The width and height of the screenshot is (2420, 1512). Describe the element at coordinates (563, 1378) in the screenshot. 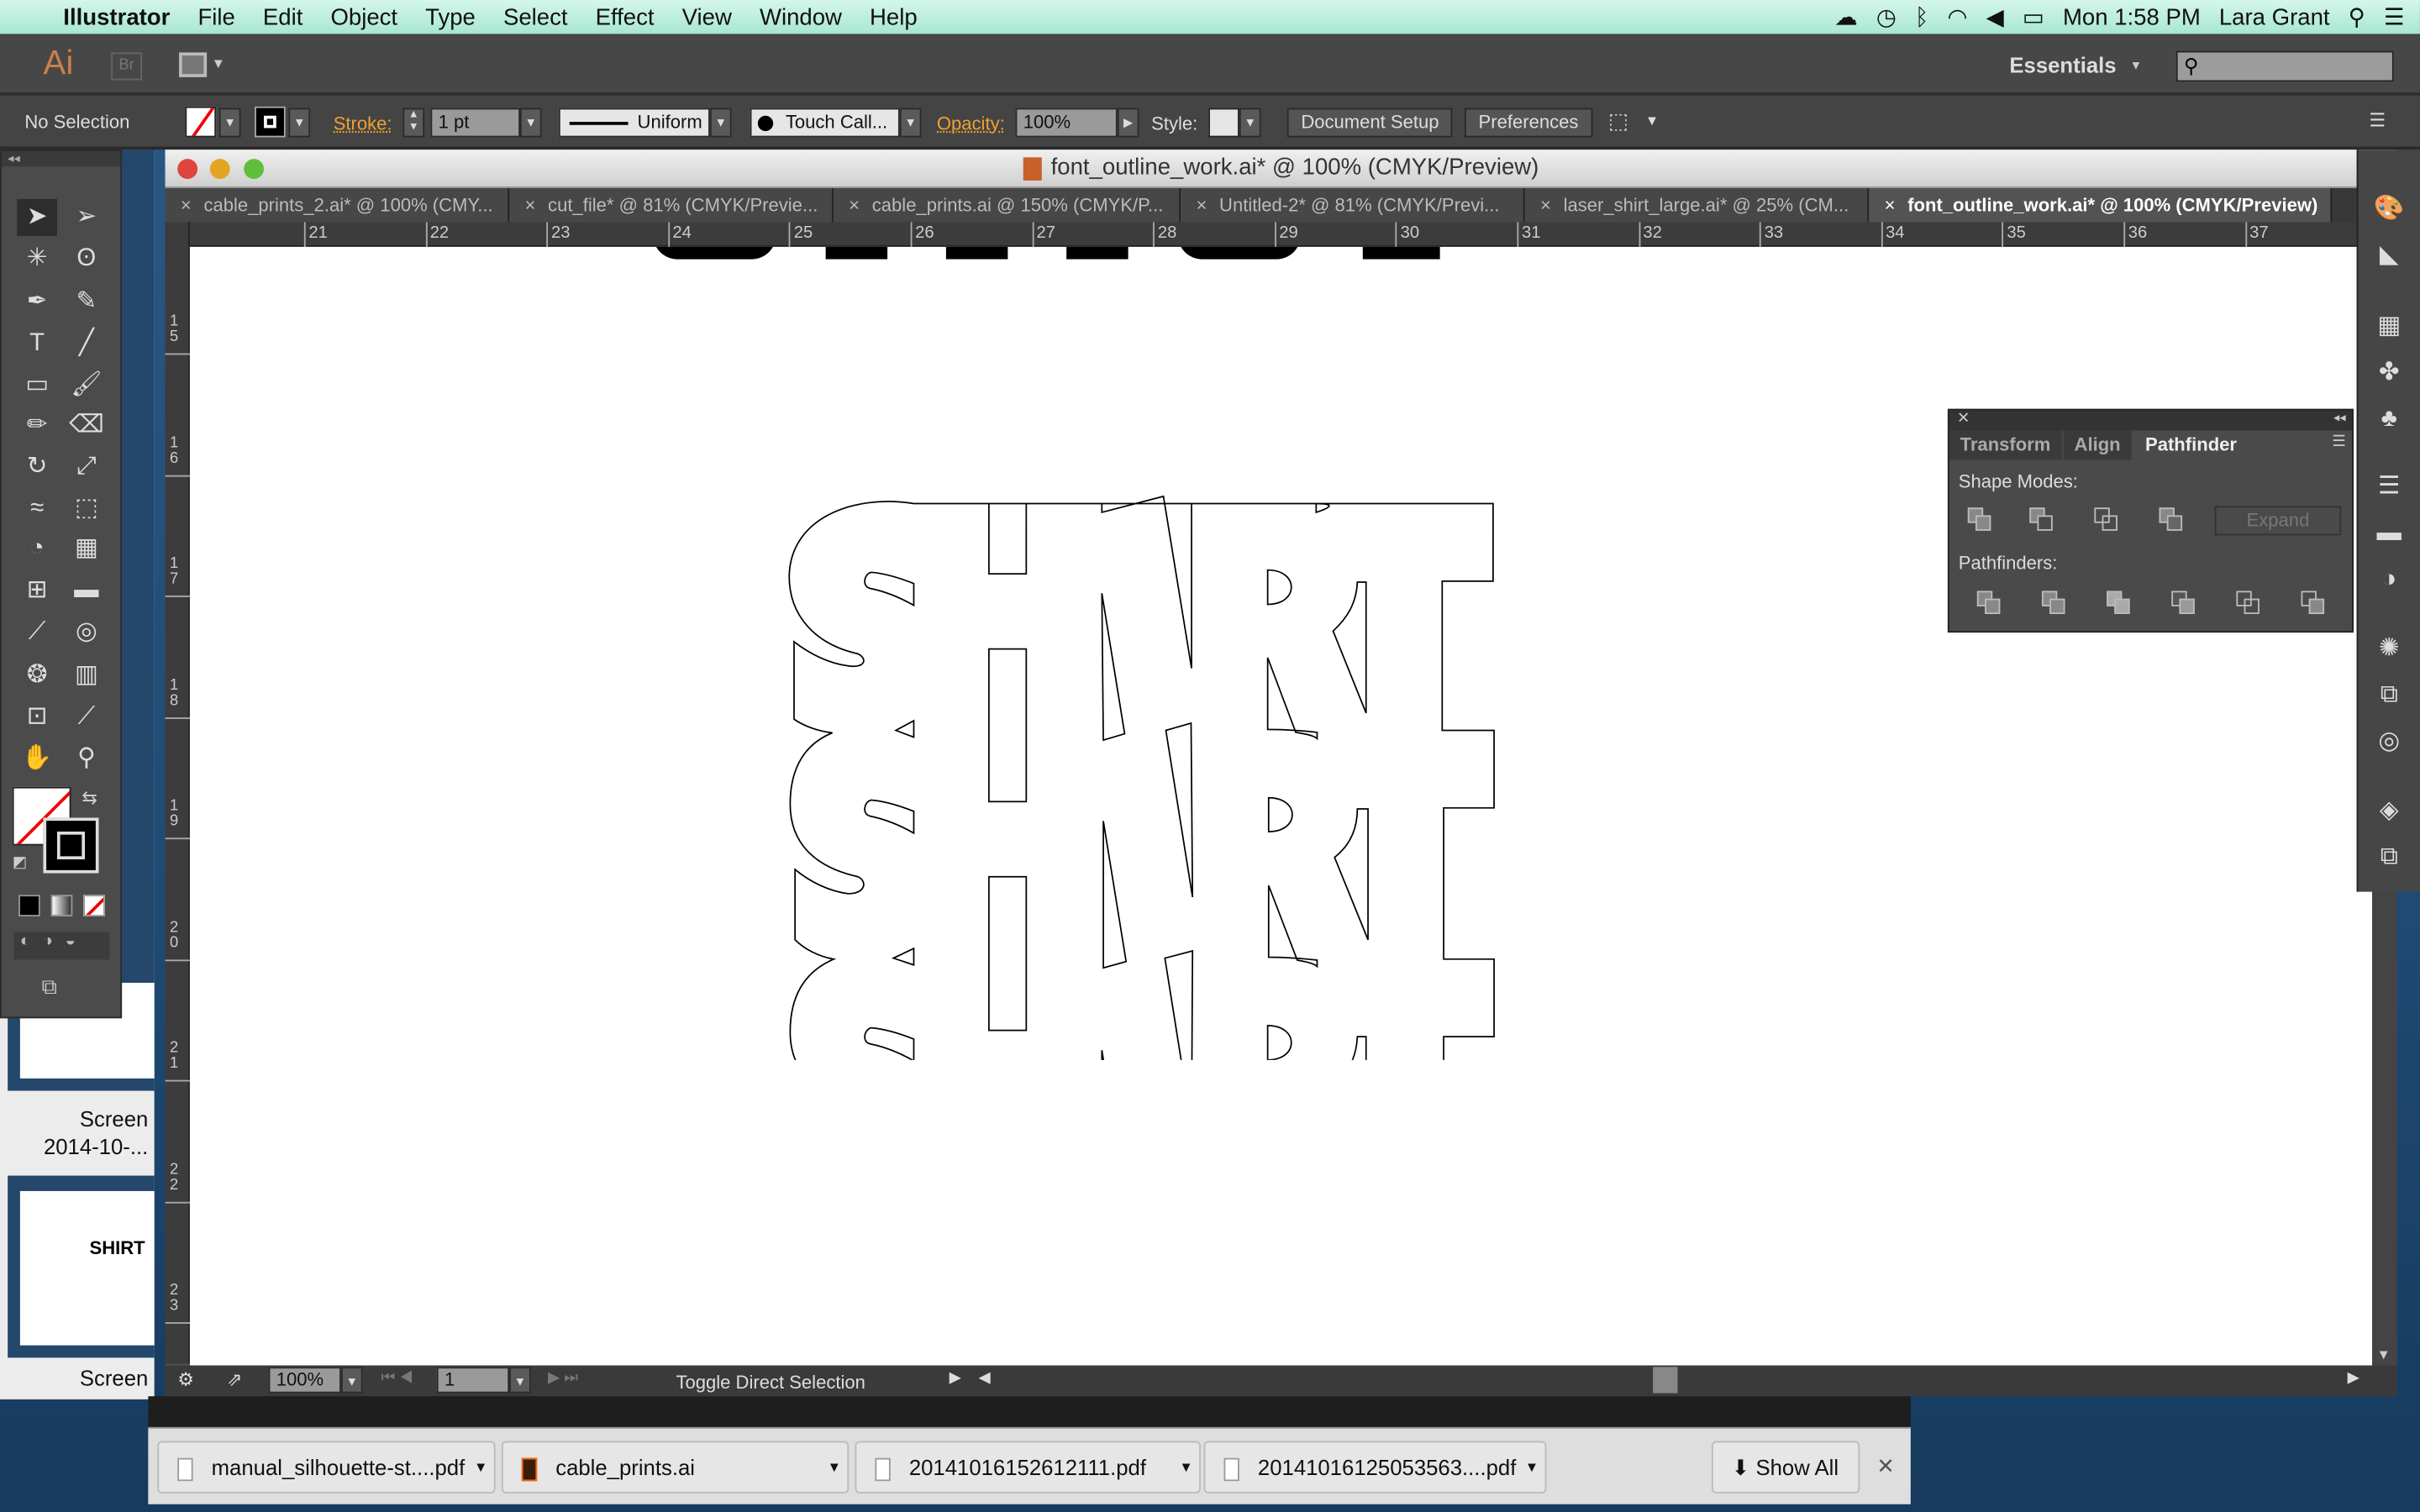

I see `next-artboard-icon: ▶ ⏭` at that location.